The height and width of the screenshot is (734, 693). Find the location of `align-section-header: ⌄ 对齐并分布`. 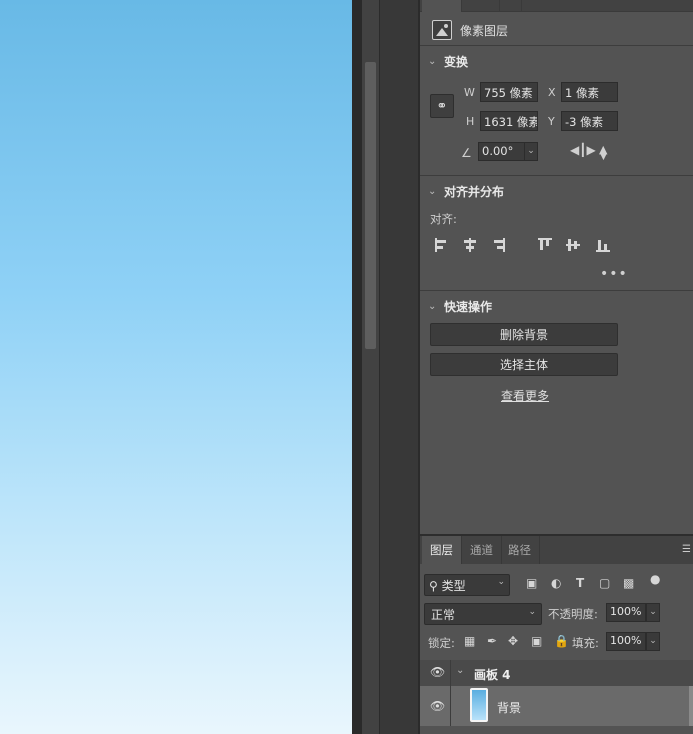

align-section-header: ⌄ 对齐并分布 is located at coordinates (466, 191).